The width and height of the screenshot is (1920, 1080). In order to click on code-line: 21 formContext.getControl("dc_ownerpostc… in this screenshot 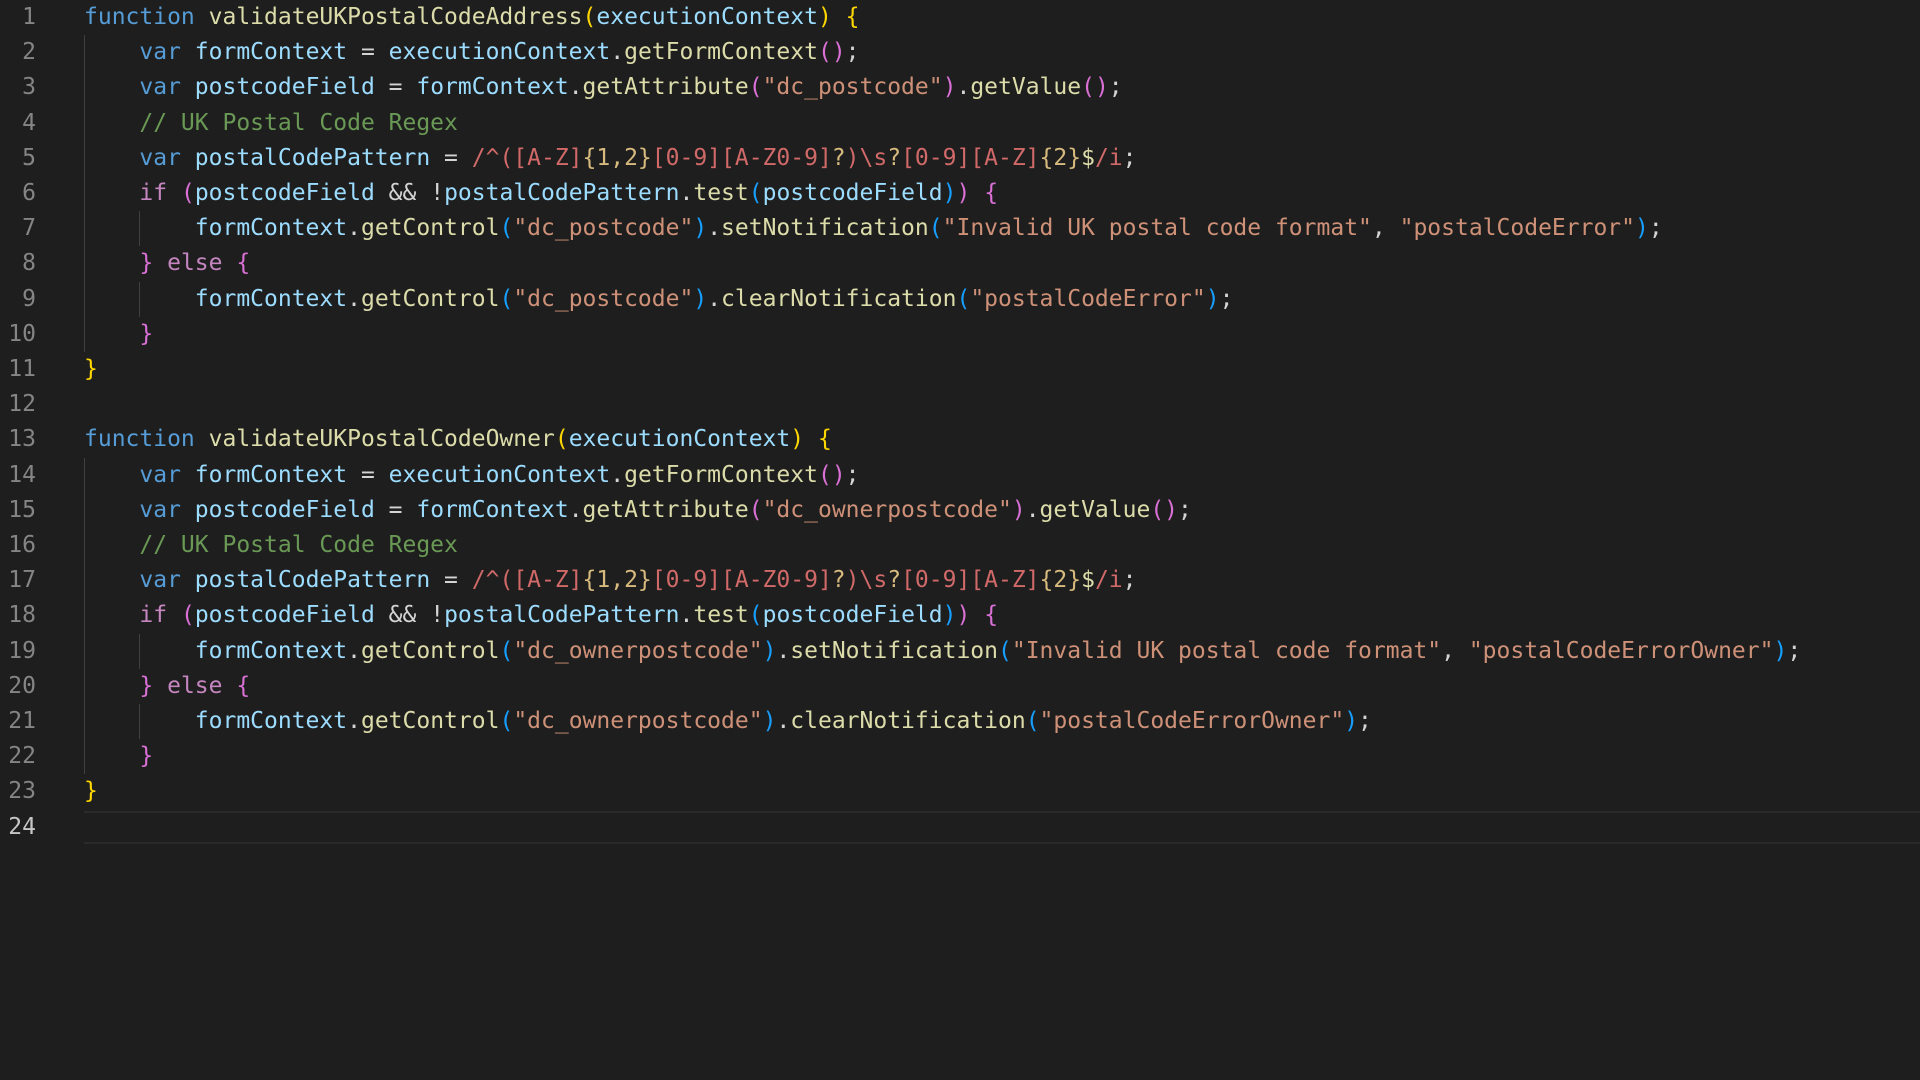, I will do `click(960, 721)`.